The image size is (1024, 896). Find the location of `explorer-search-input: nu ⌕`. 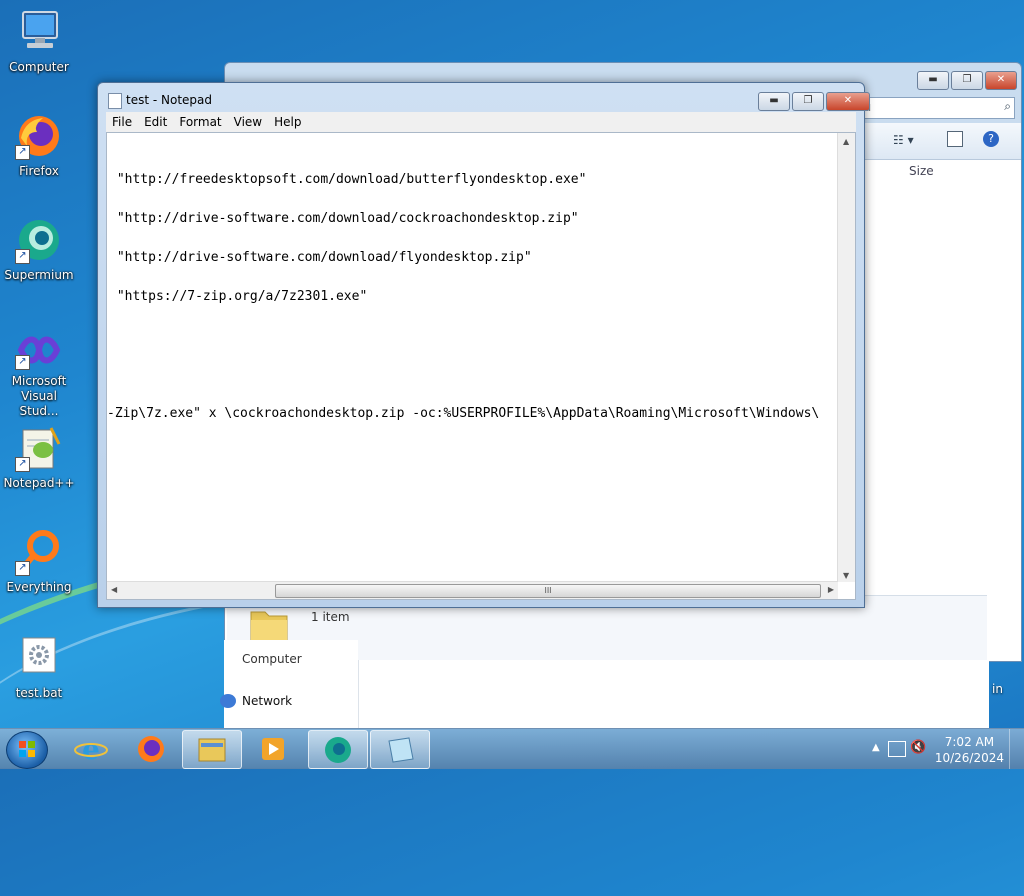

explorer-search-input: nu ⌕ is located at coordinates (934, 108).